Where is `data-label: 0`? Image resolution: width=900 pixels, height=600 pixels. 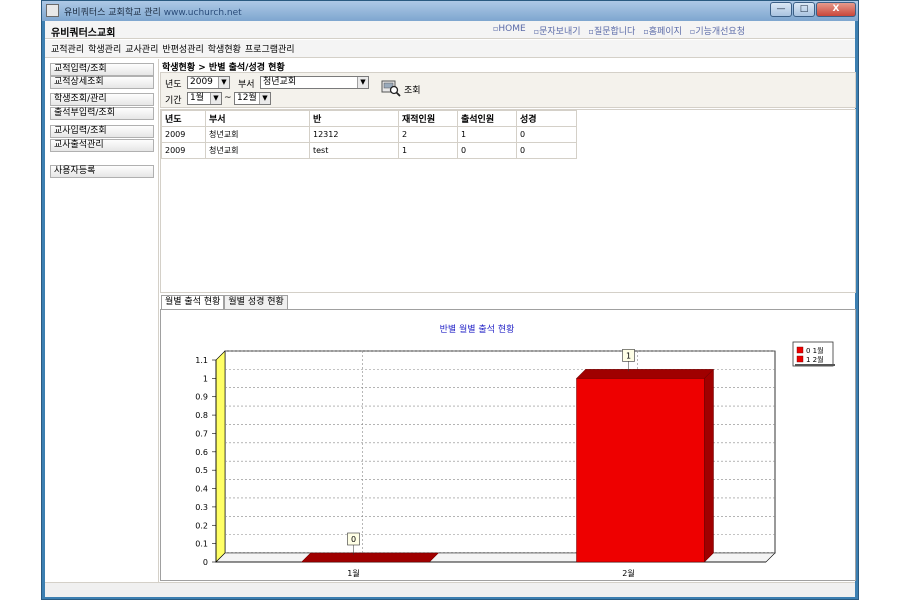
data-label: 0 is located at coordinates (353, 539).